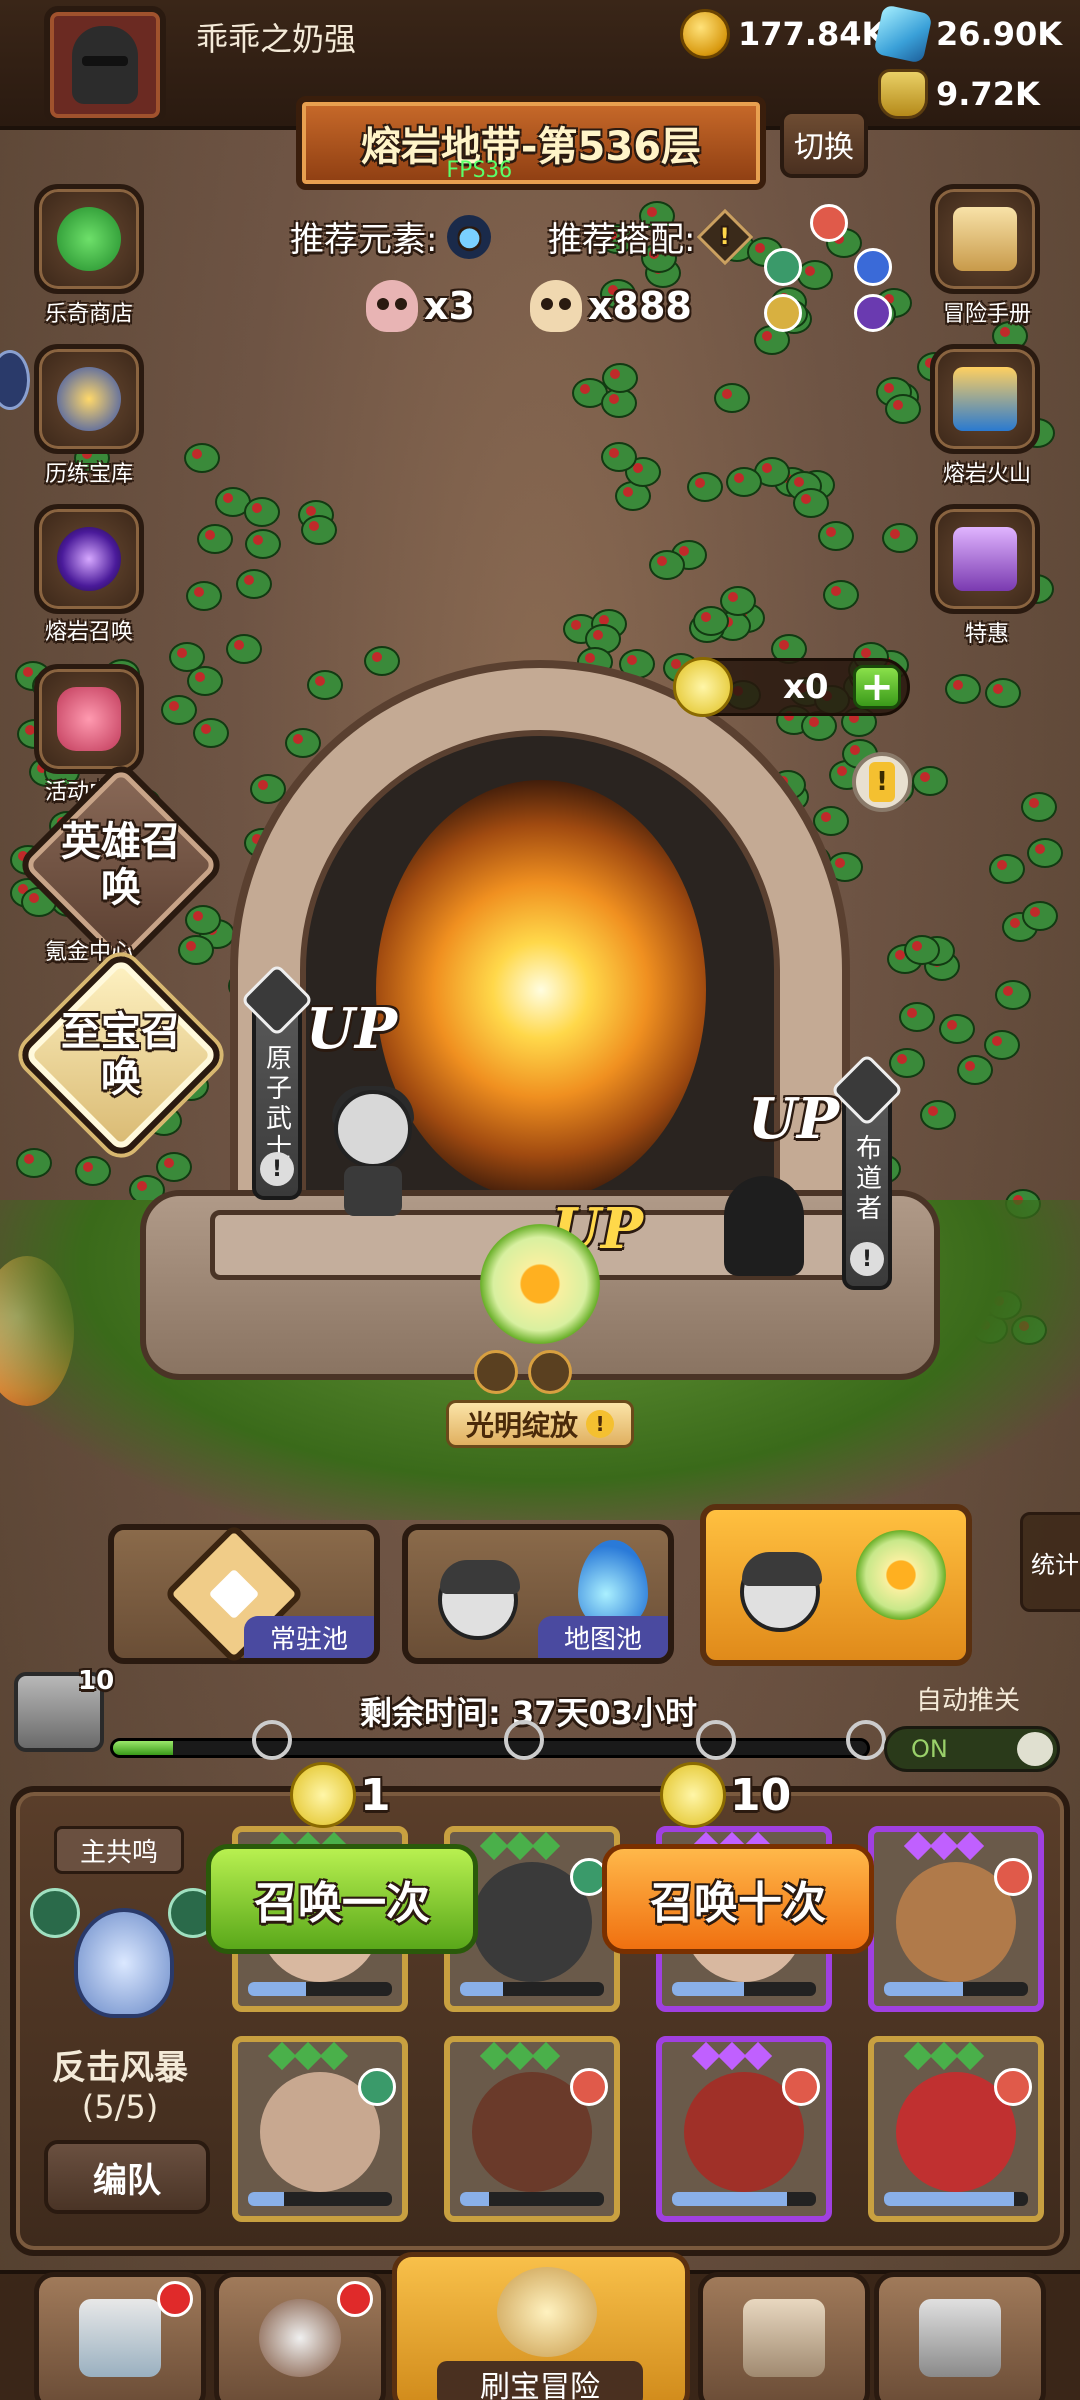 This screenshot has width=1080, height=2400. Describe the element at coordinates (96, 1681) in the screenshot. I see `chest-count: 10` at that location.